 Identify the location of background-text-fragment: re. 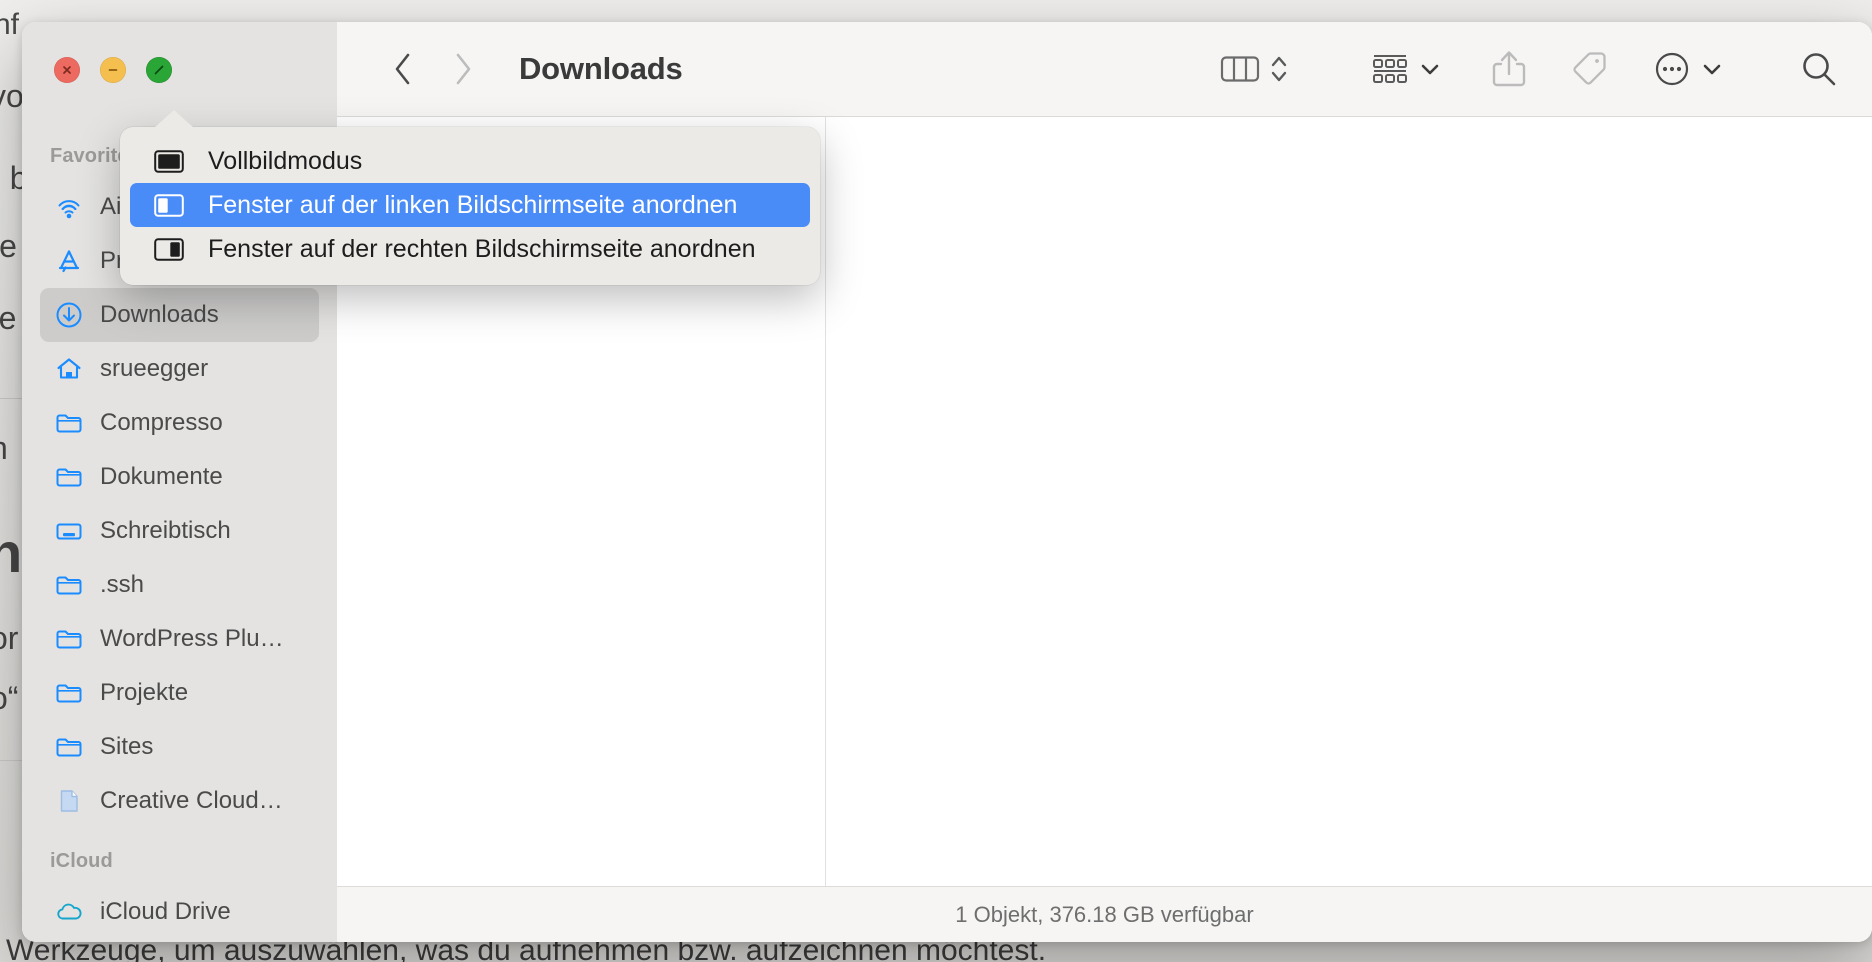
(8, 318).